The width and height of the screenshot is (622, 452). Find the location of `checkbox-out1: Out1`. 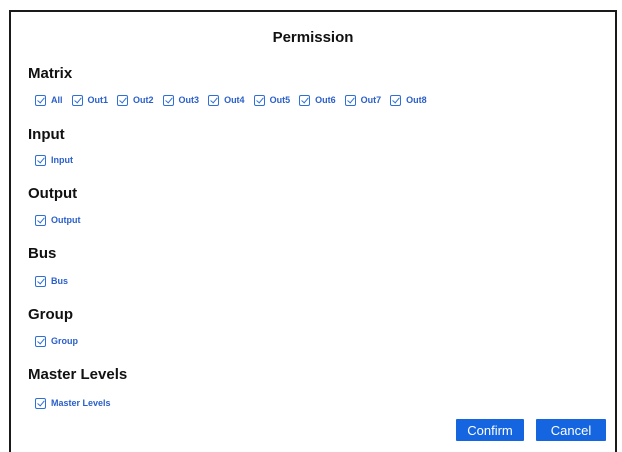

checkbox-out1: Out1 is located at coordinates (89, 100).